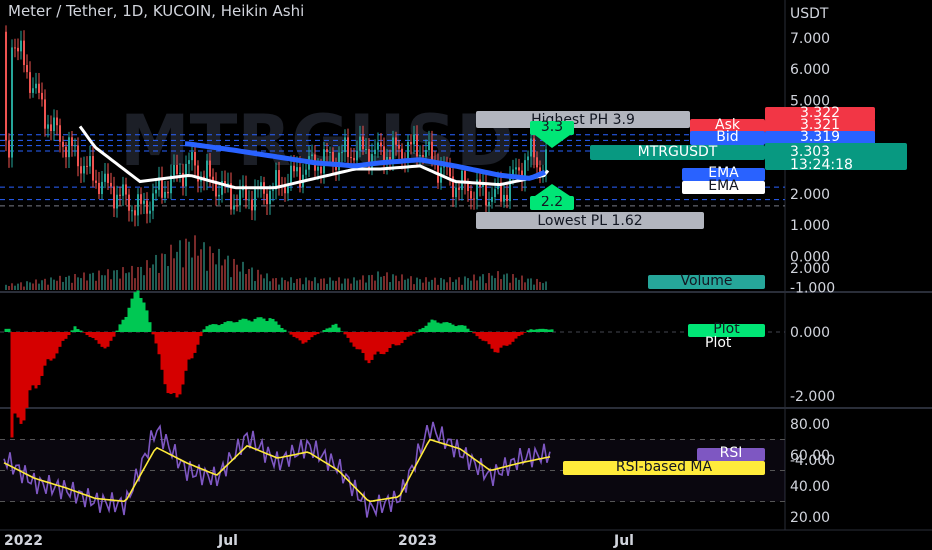 This screenshot has width=932, height=550. What do you see at coordinates (810, 518) in the screenshot?
I see `rsi-tick: 20.00` at bounding box center [810, 518].